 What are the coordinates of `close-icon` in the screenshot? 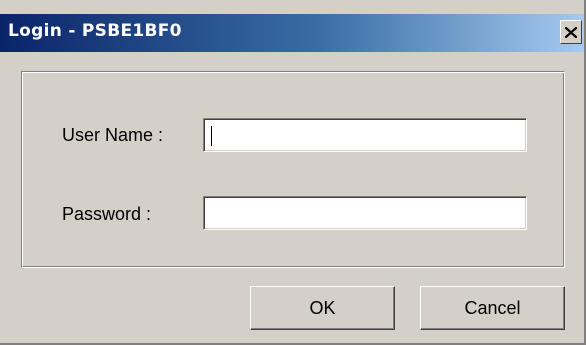 It's located at (571, 32).